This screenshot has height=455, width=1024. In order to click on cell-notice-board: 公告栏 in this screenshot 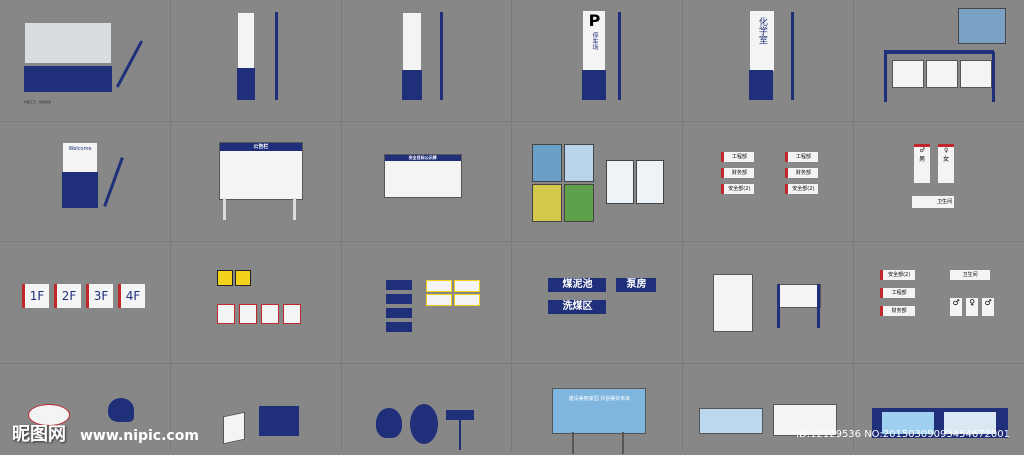, I will do `click(255, 181)`.